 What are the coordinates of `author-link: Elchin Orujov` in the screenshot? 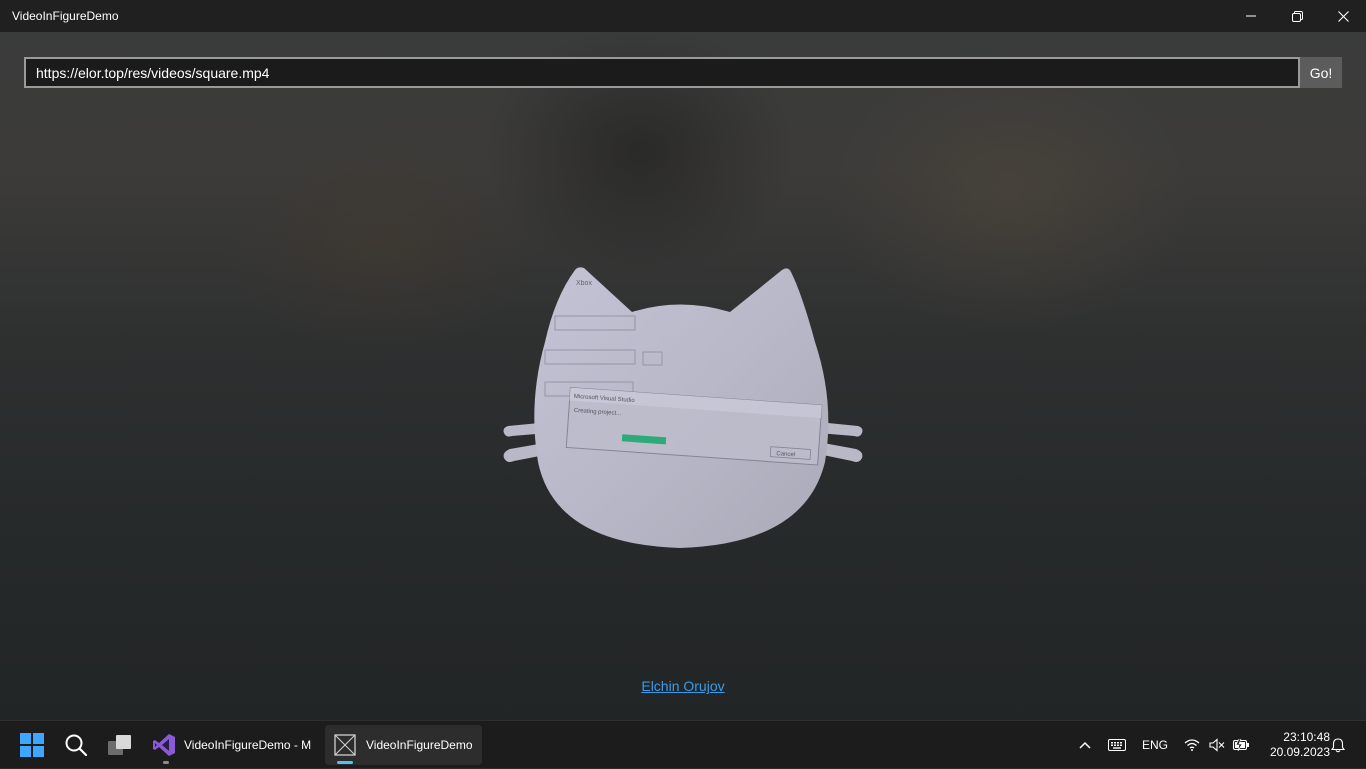 It's located at (682, 686).